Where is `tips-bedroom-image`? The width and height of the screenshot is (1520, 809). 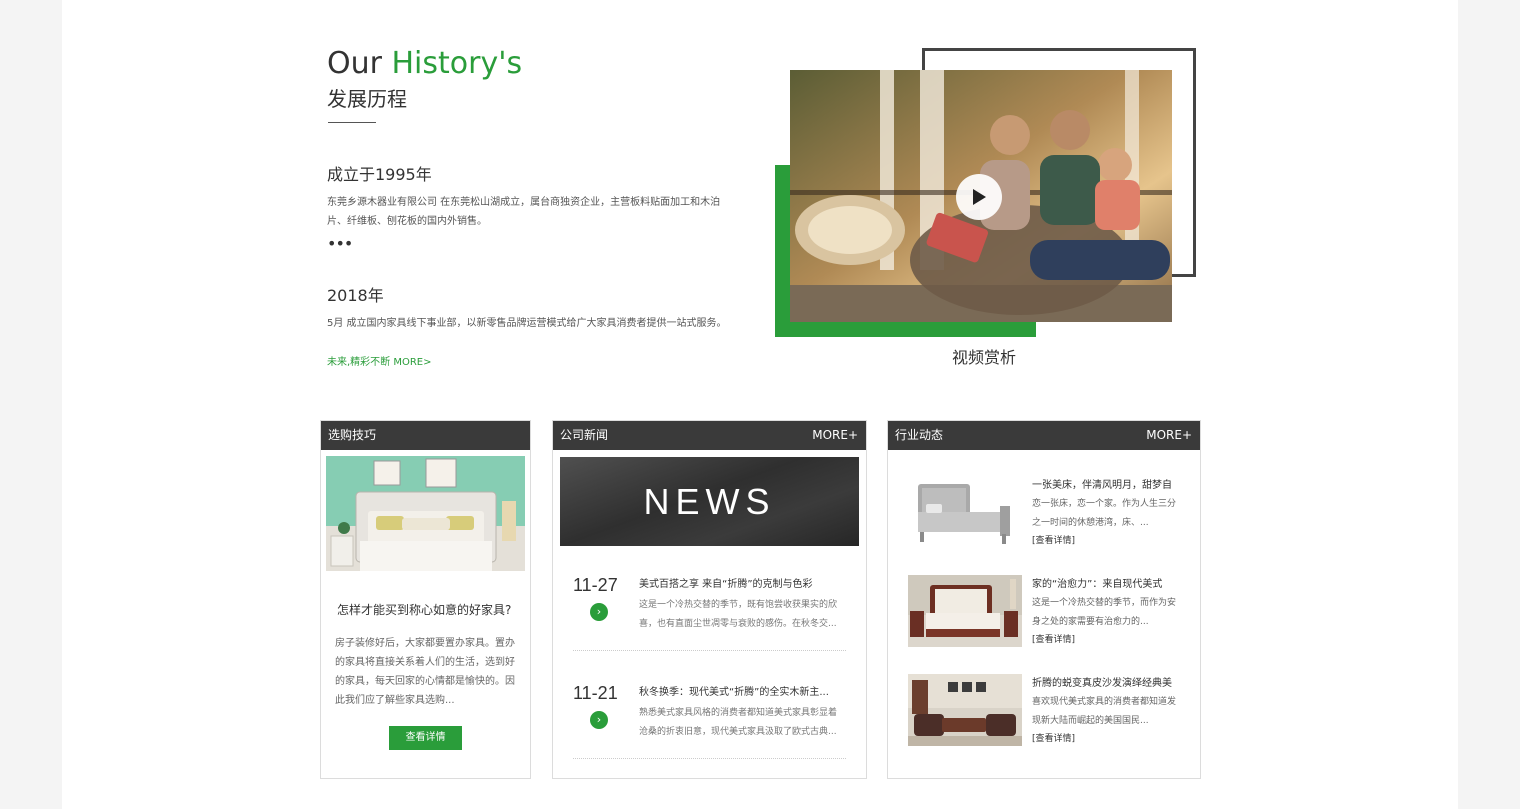
tips-bedroom-image is located at coordinates (425, 513).